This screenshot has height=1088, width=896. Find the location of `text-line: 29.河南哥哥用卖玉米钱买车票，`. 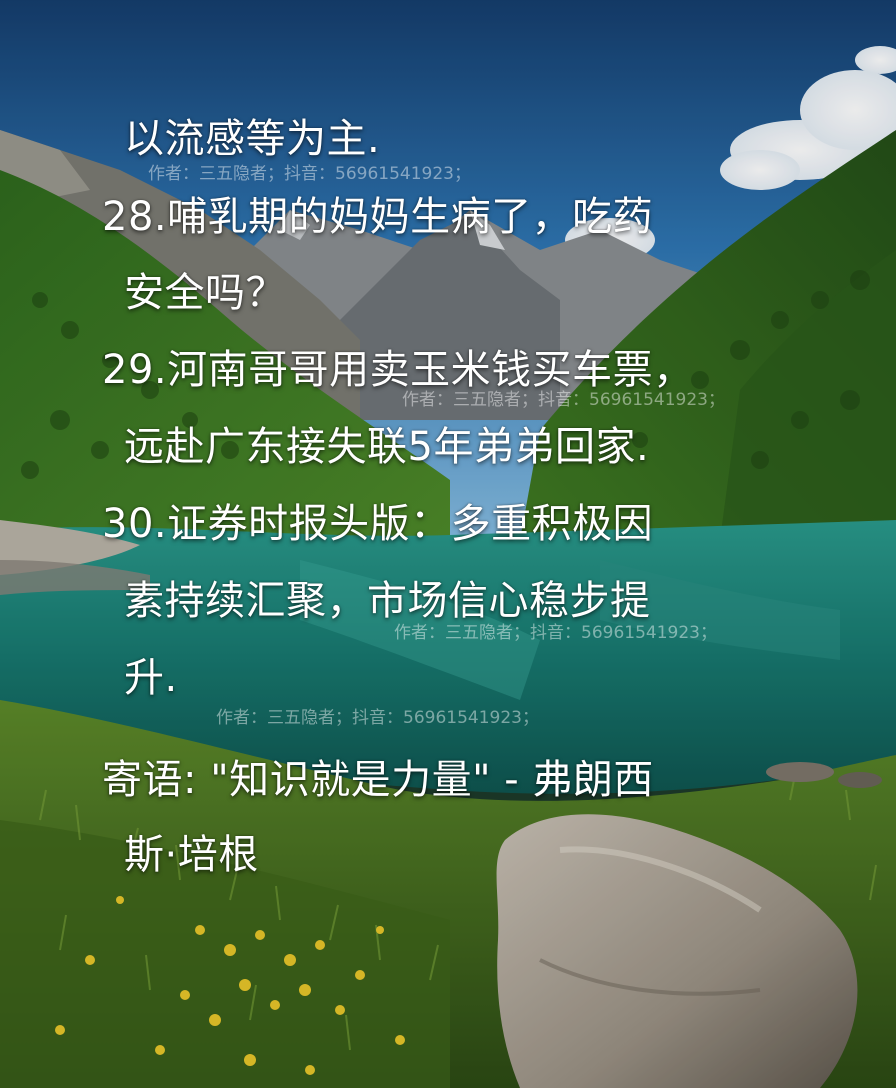

text-line: 29.河南哥哥用卖玉米钱买车票， is located at coordinates (398, 370).